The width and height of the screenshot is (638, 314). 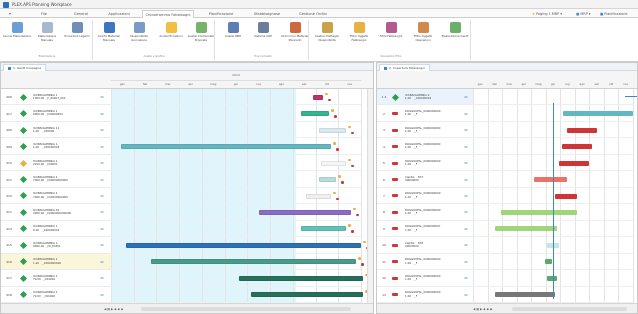 What do you see at coordinates (44, 14) in the screenshot?
I see `tab-file: File` at bounding box center [44, 14].